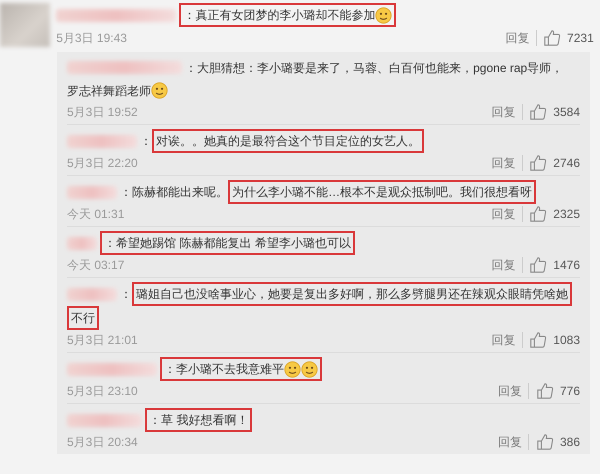  What do you see at coordinates (570, 442) in the screenshot?
I see `like-count: 386` at bounding box center [570, 442].